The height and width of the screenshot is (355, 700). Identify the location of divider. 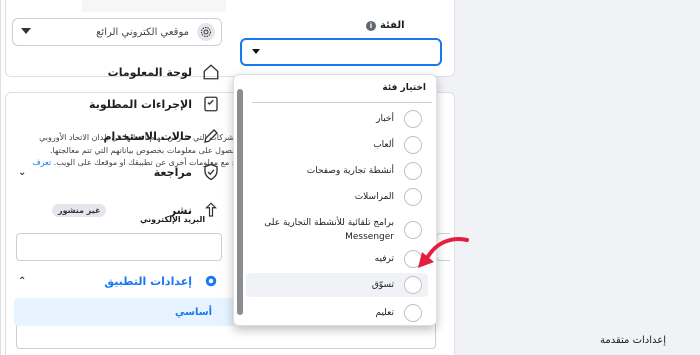
(342, 102).